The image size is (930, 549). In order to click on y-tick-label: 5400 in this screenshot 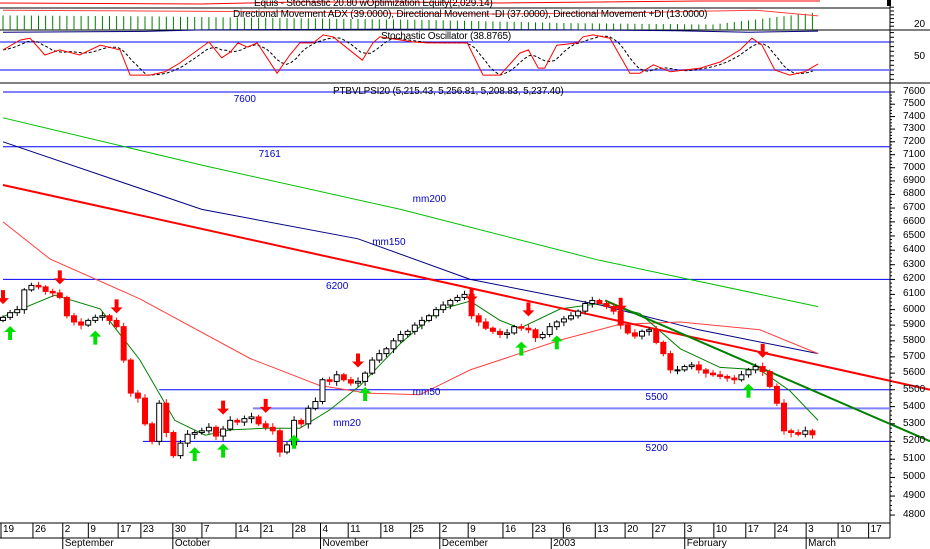, I will do `click(914, 406)`.